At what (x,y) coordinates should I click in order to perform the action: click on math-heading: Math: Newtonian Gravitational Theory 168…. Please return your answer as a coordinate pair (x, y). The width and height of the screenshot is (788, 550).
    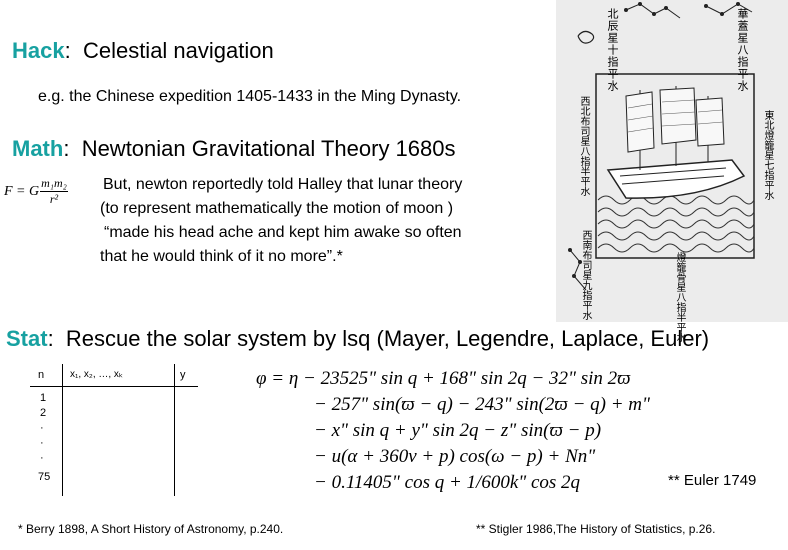
    Looking at the image, I should click on (234, 149).